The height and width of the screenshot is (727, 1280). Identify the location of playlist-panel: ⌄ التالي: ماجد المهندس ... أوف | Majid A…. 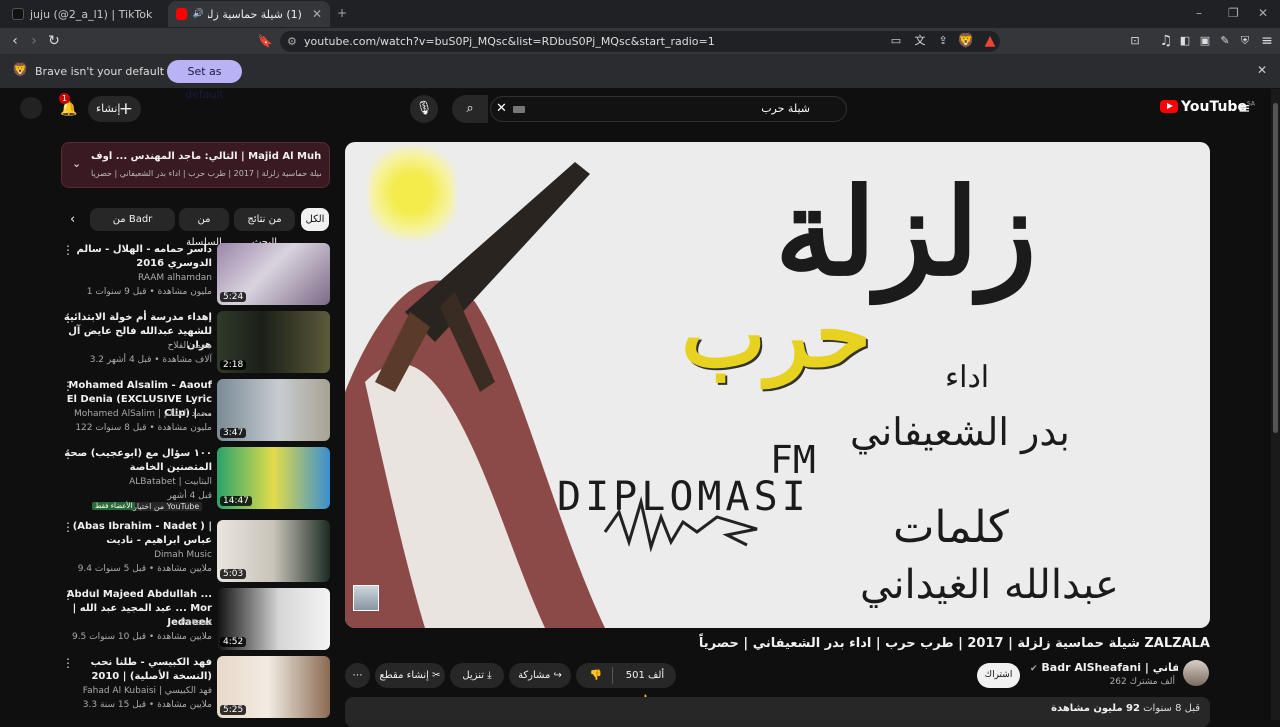
(195, 165).